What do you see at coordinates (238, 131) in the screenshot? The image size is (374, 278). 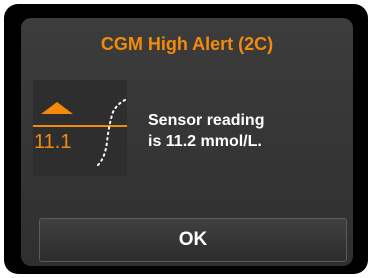 I see `alert-message: Sensor reading is 11.2 mmol/L.` at bounding box center [238, 131].